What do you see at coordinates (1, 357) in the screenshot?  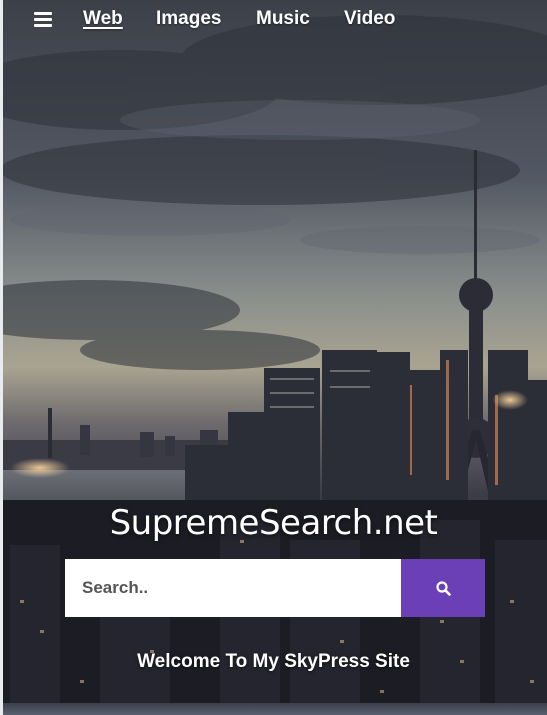 I see `left-edge` at bounding box center [1, 357].